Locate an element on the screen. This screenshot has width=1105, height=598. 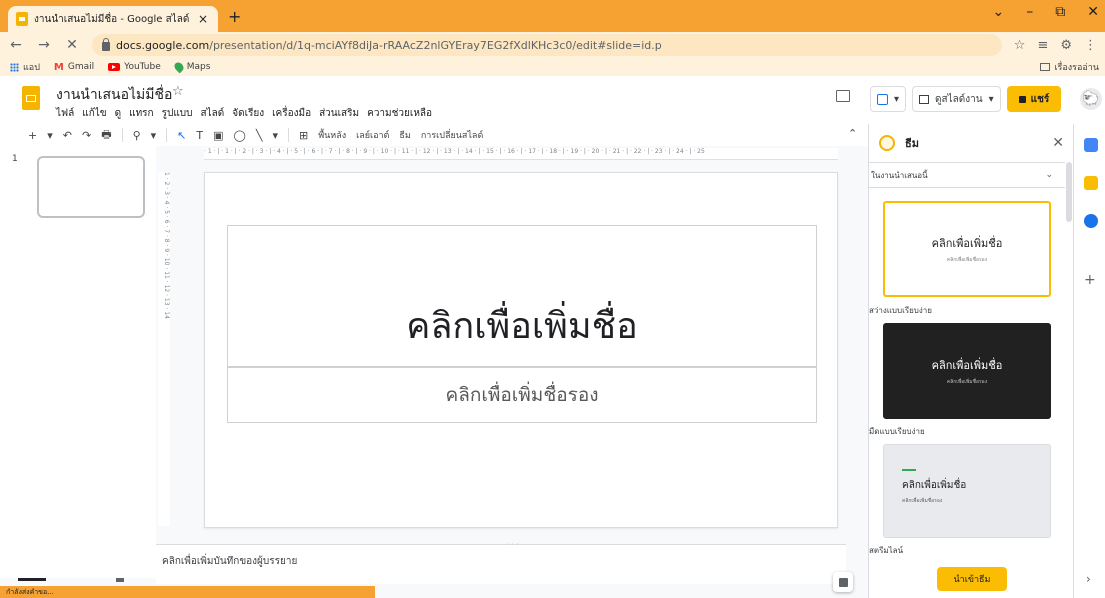
tab-title: งานนำเสนอไม่มีชื่อ - Google สไลด์ is located at coordinates (112, 19).